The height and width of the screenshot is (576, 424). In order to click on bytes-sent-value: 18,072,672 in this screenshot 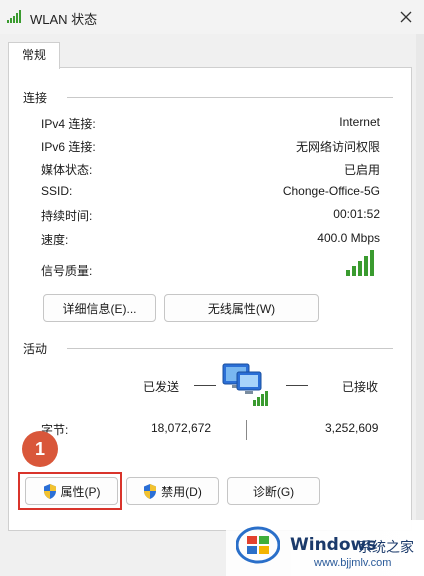, I will do `click(181, 428)`.